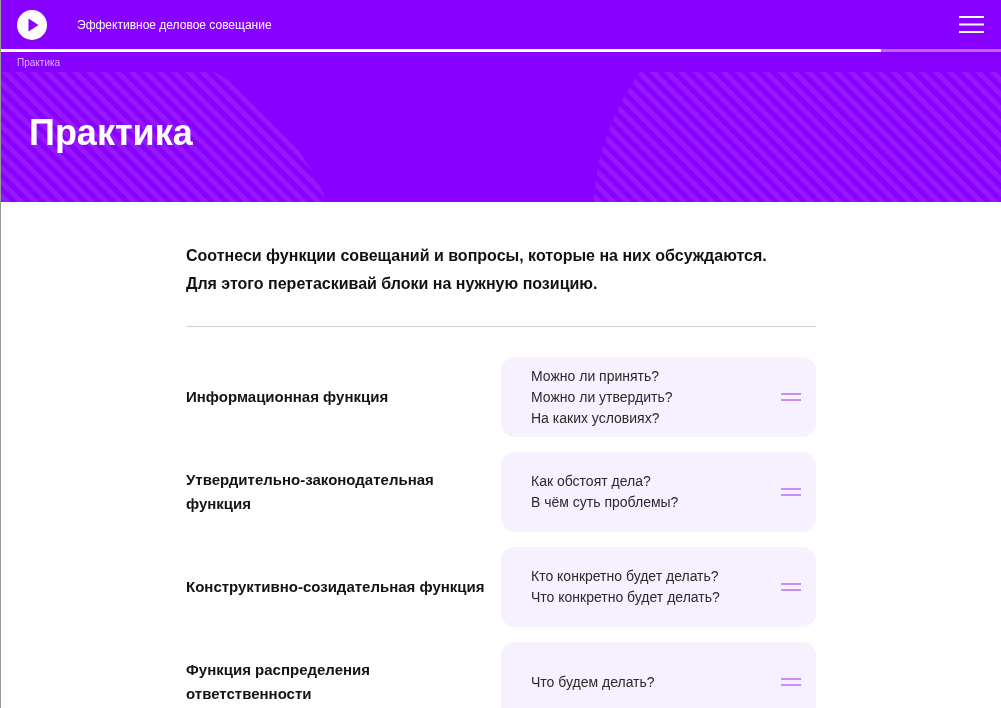  I want to click on menu-icon, so click(971, 24).